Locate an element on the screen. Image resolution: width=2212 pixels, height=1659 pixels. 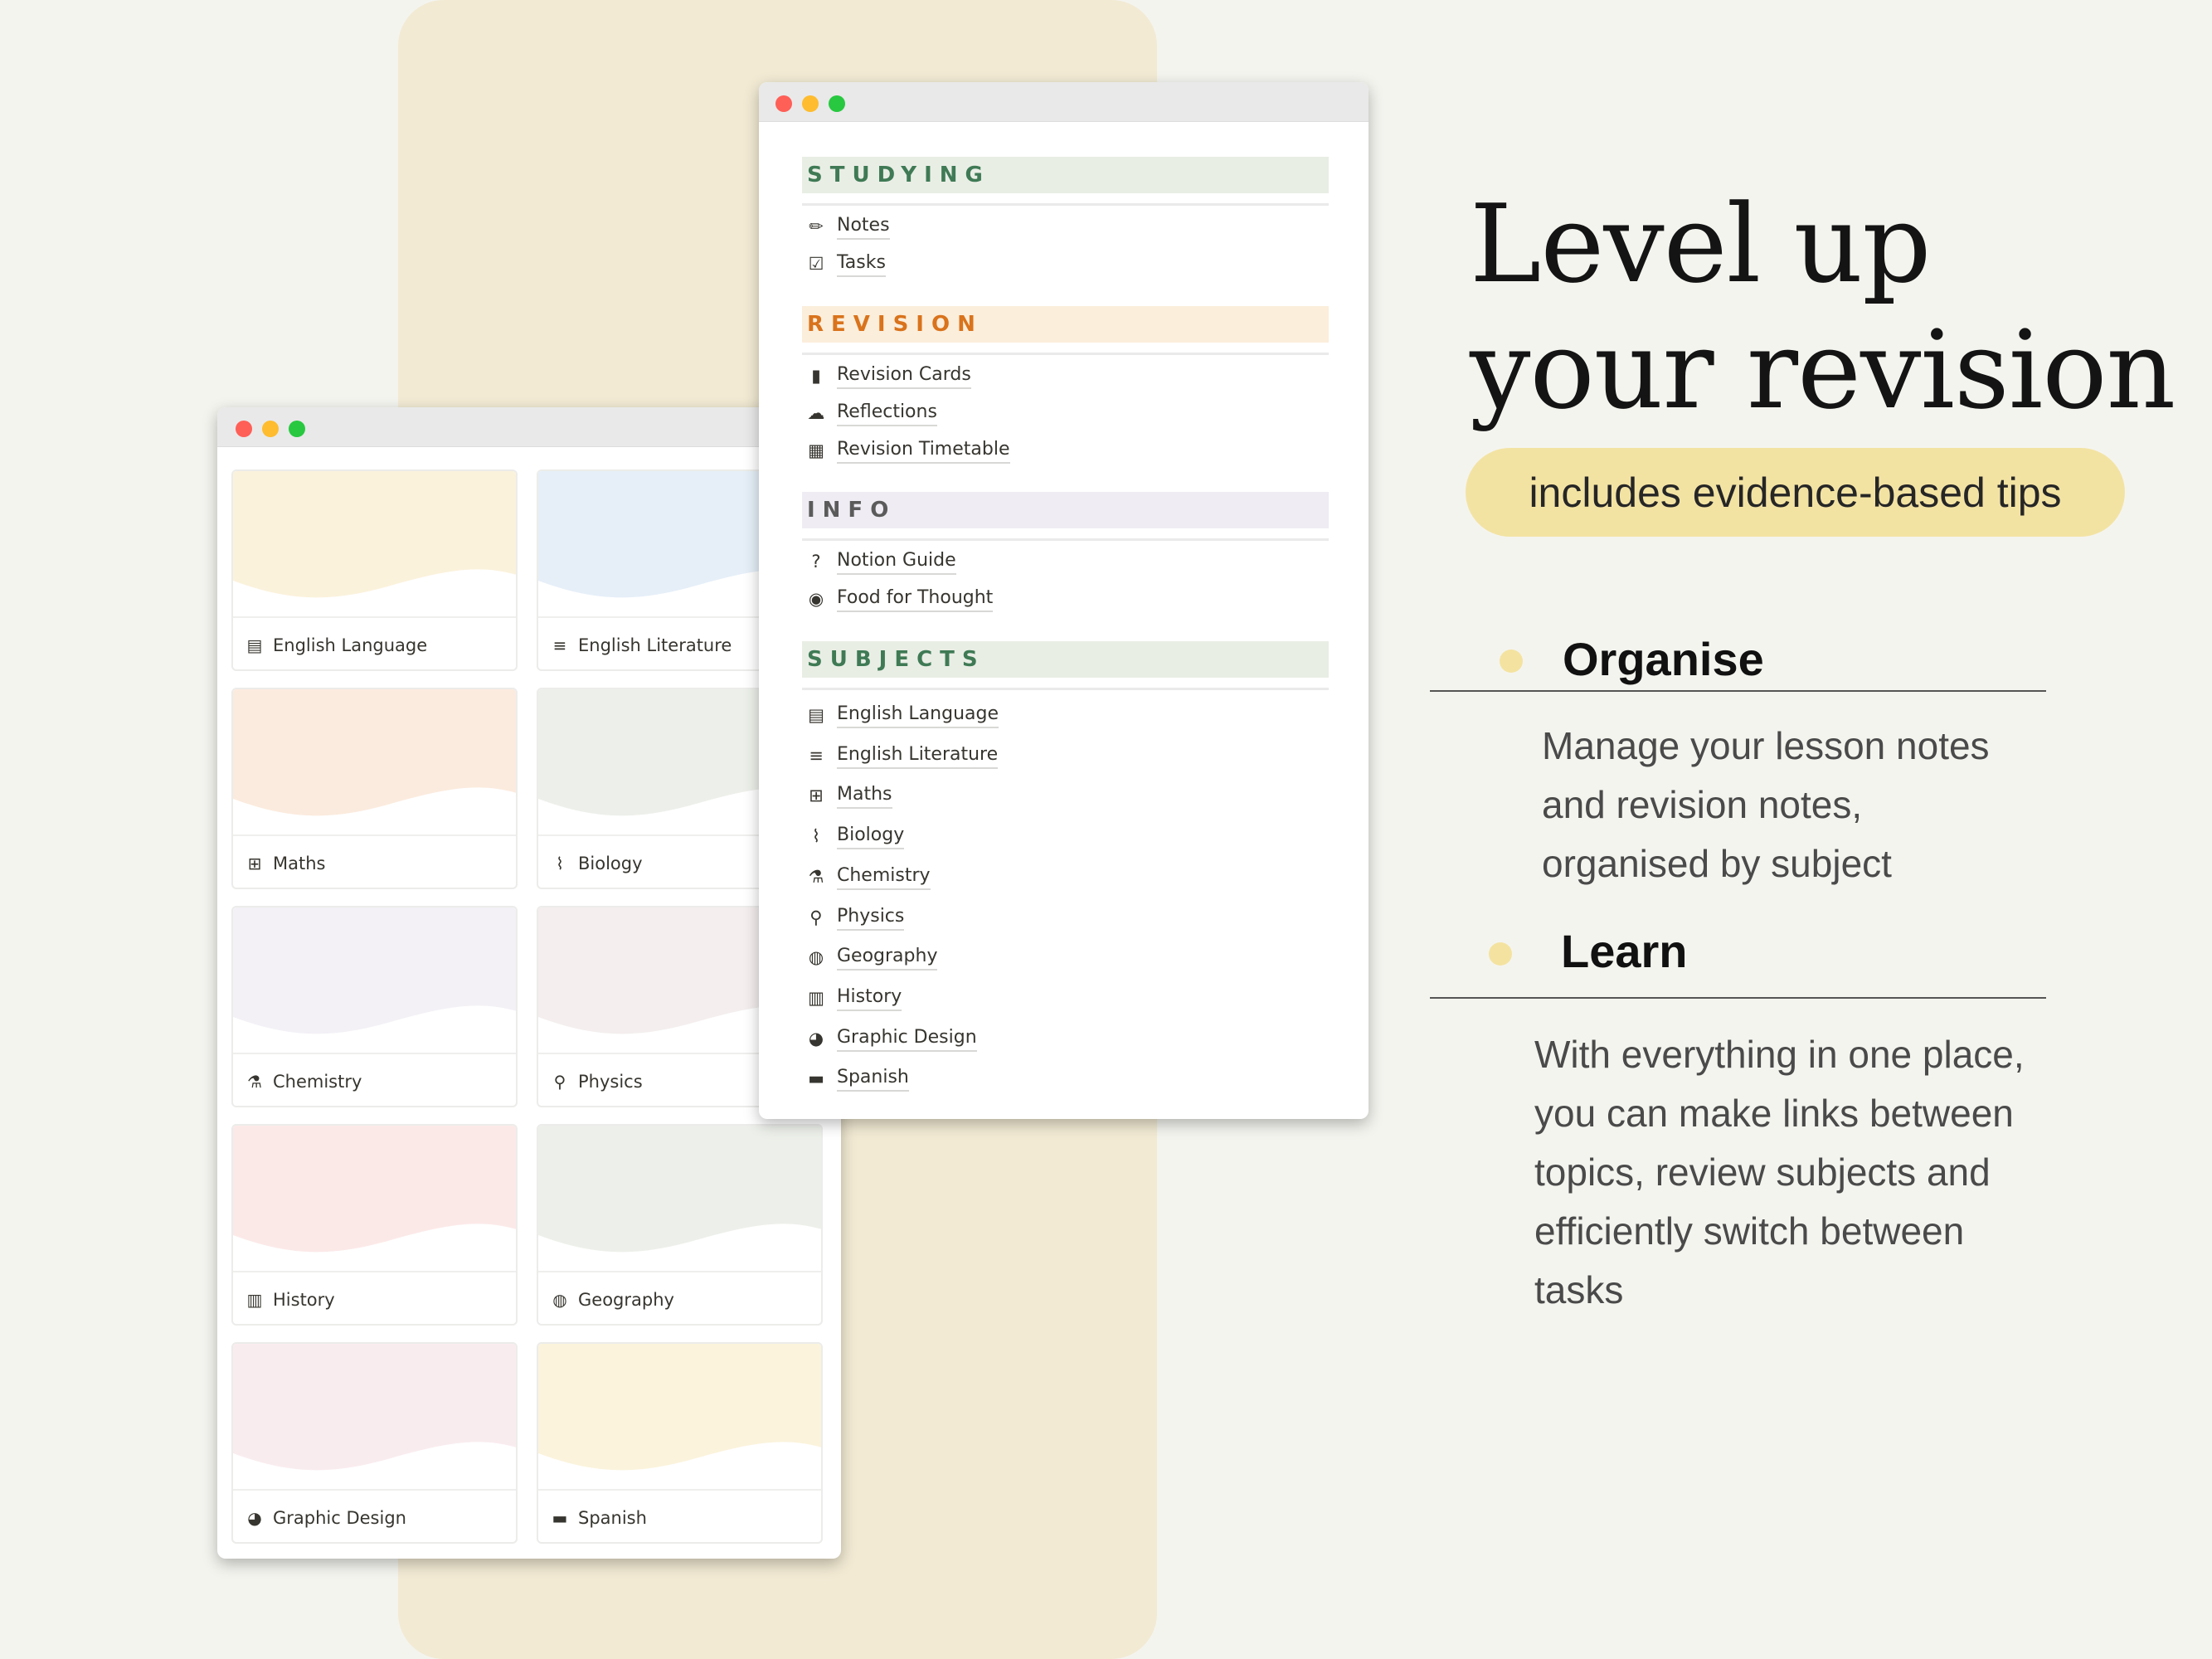
food-icon: ◉ is located at coordinates (816, 599).